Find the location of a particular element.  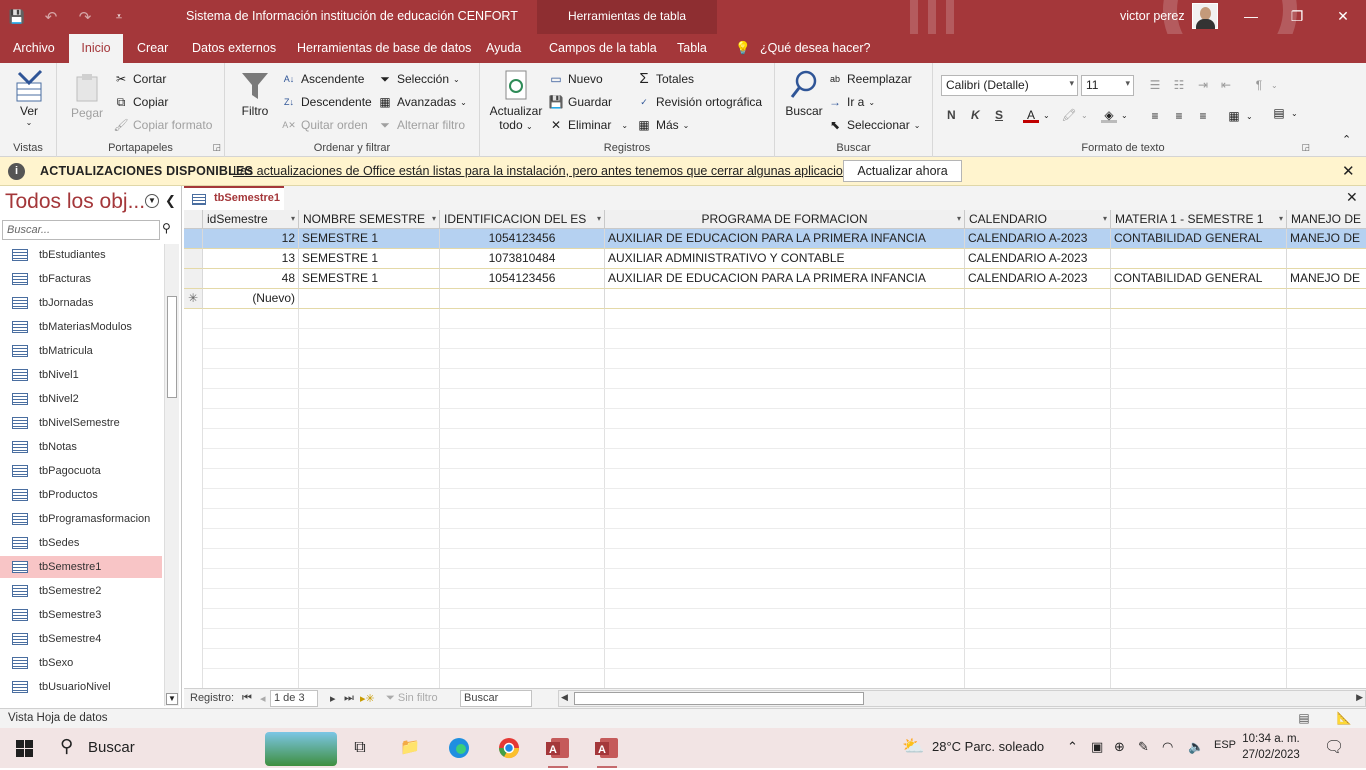

view-button: Ver ⌄ is located at coordinates (29, 98).